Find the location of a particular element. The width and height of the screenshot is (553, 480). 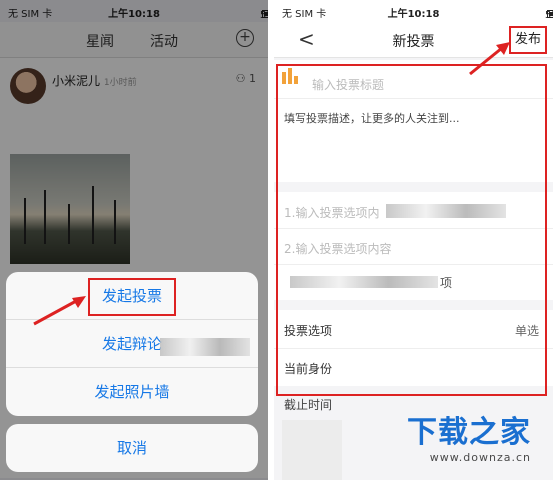

watermark: 下载之家 www.downza.cn is located at coordinates (469, 435).